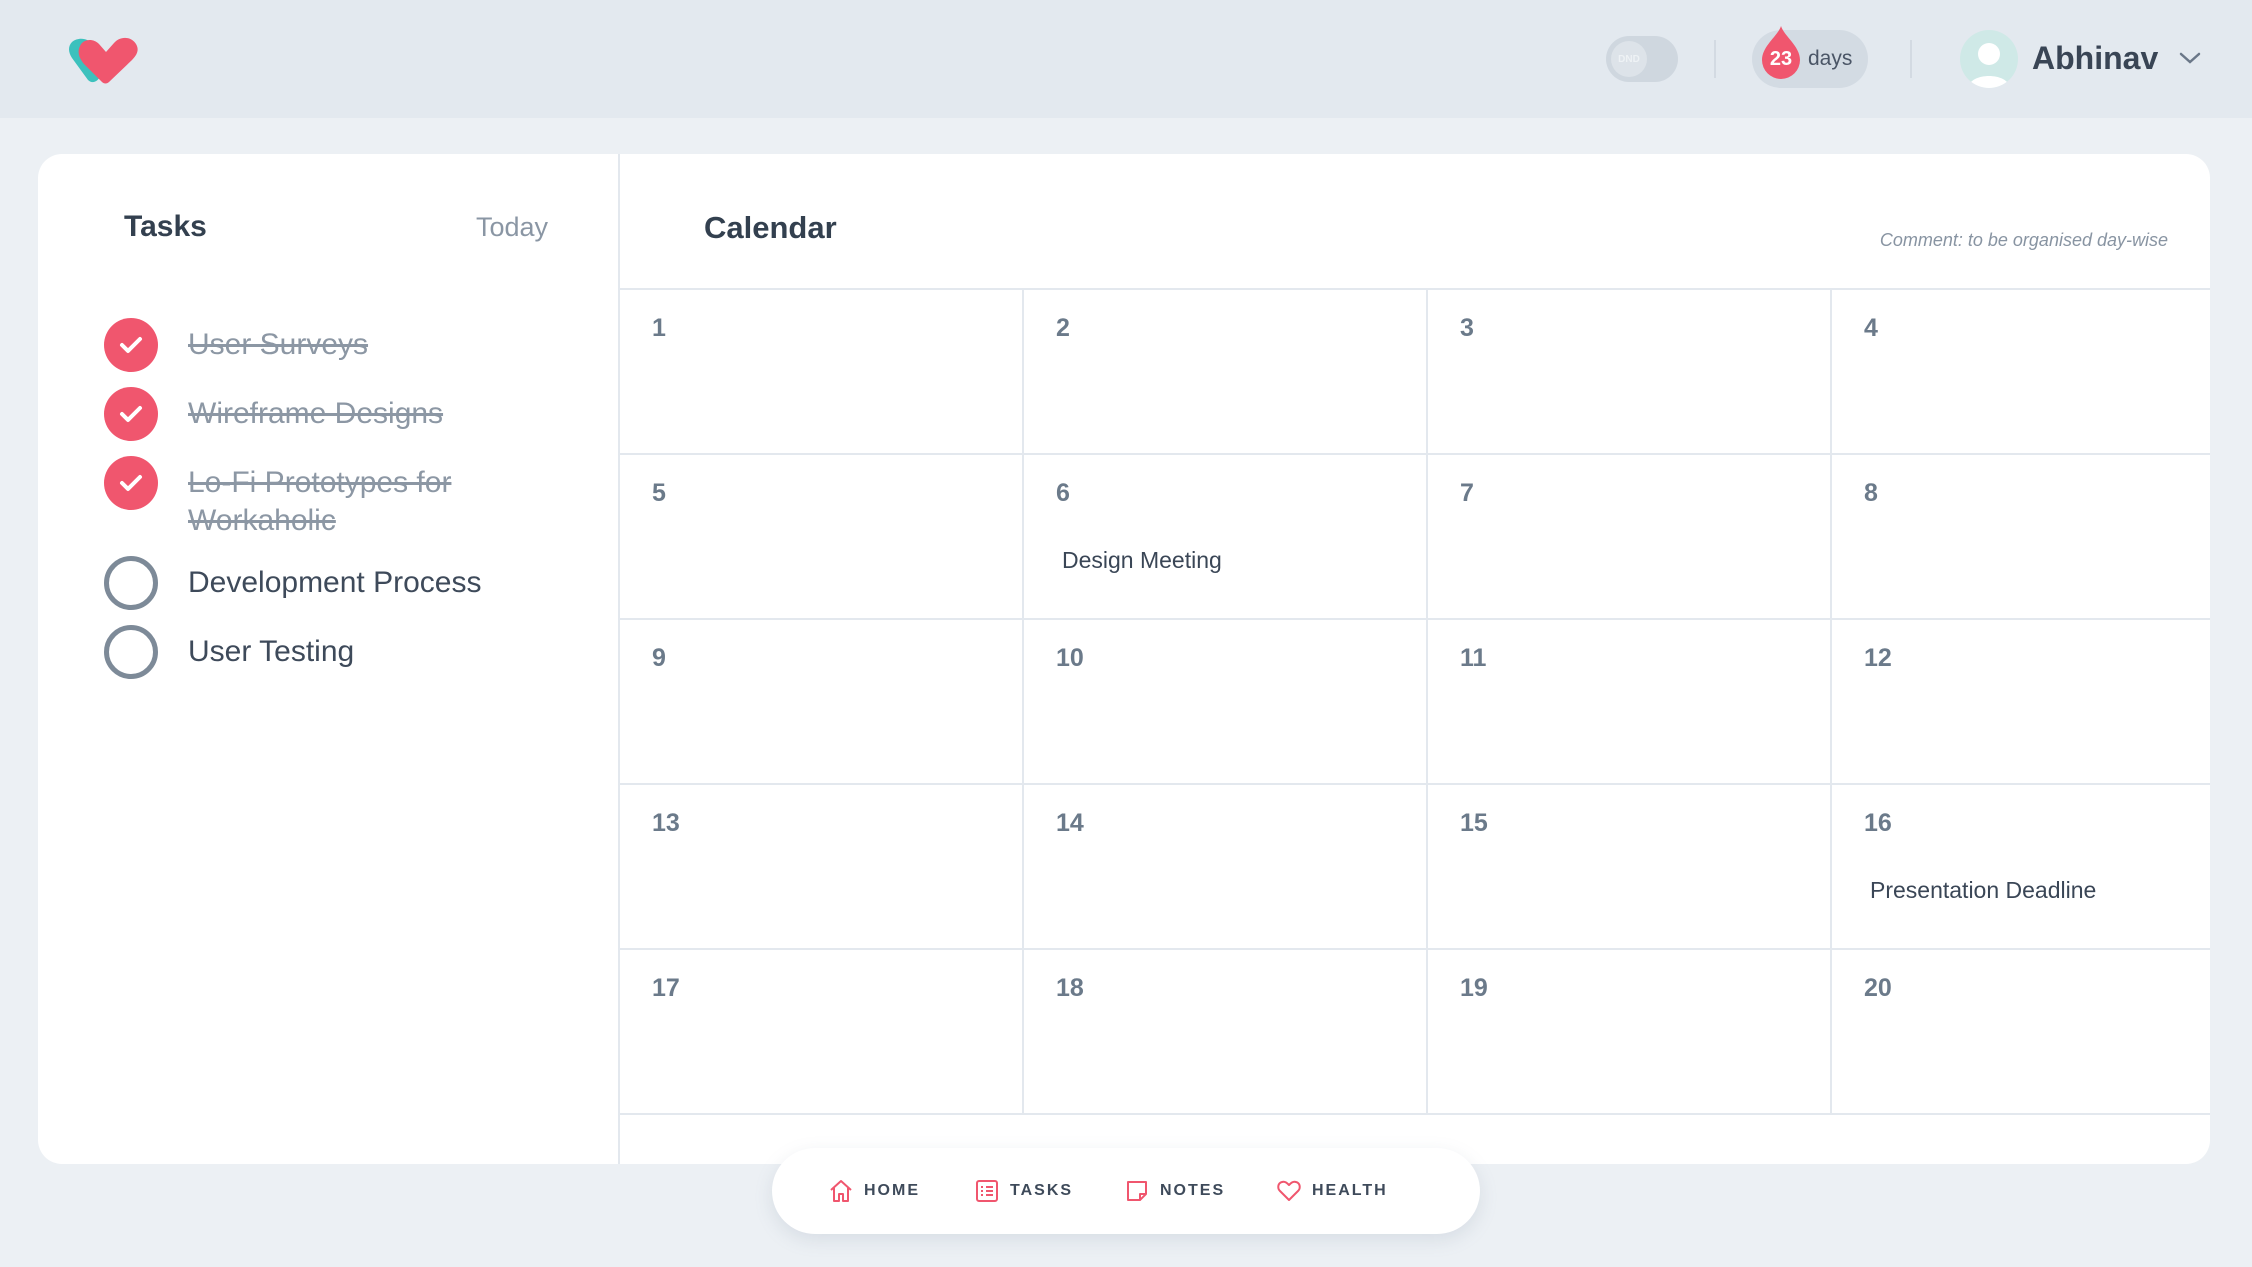 The width and height of the screenshot is (2252, 1267). Describe the element at coordinates (512, 227) in the screenshot. I see `tasks-filter-today: Today` at that location.